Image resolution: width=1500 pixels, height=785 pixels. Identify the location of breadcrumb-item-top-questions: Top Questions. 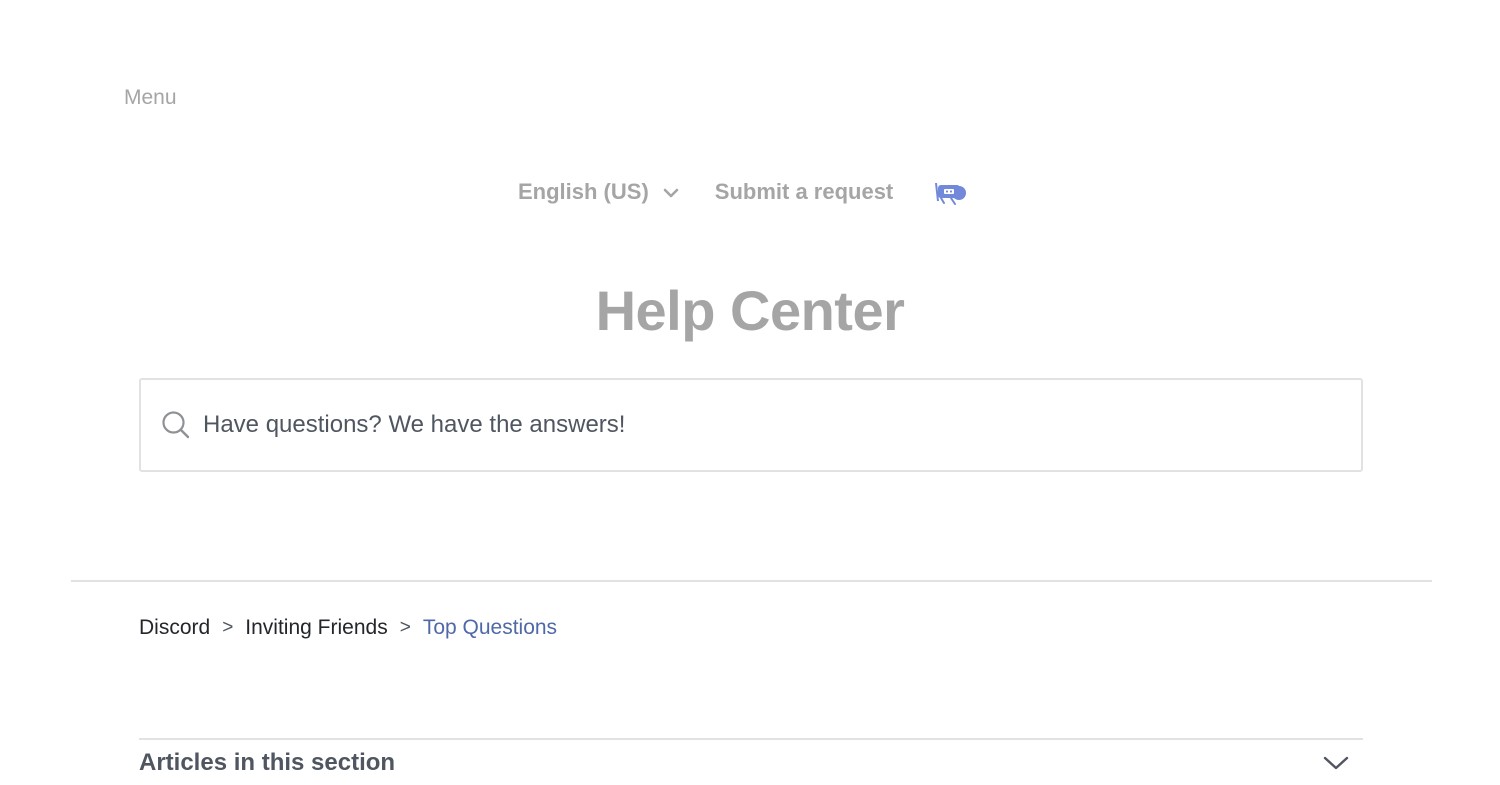
(490, 628).